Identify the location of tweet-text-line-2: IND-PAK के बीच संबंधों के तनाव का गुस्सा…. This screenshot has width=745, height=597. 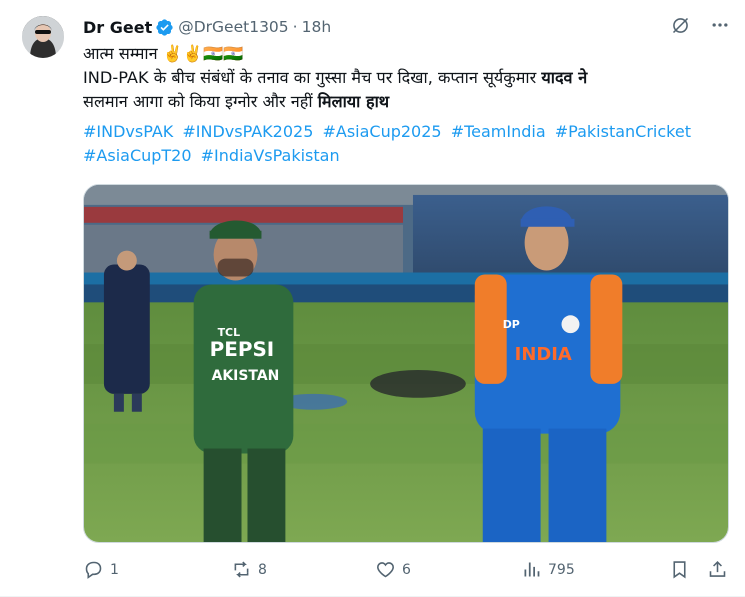
(408, 78).